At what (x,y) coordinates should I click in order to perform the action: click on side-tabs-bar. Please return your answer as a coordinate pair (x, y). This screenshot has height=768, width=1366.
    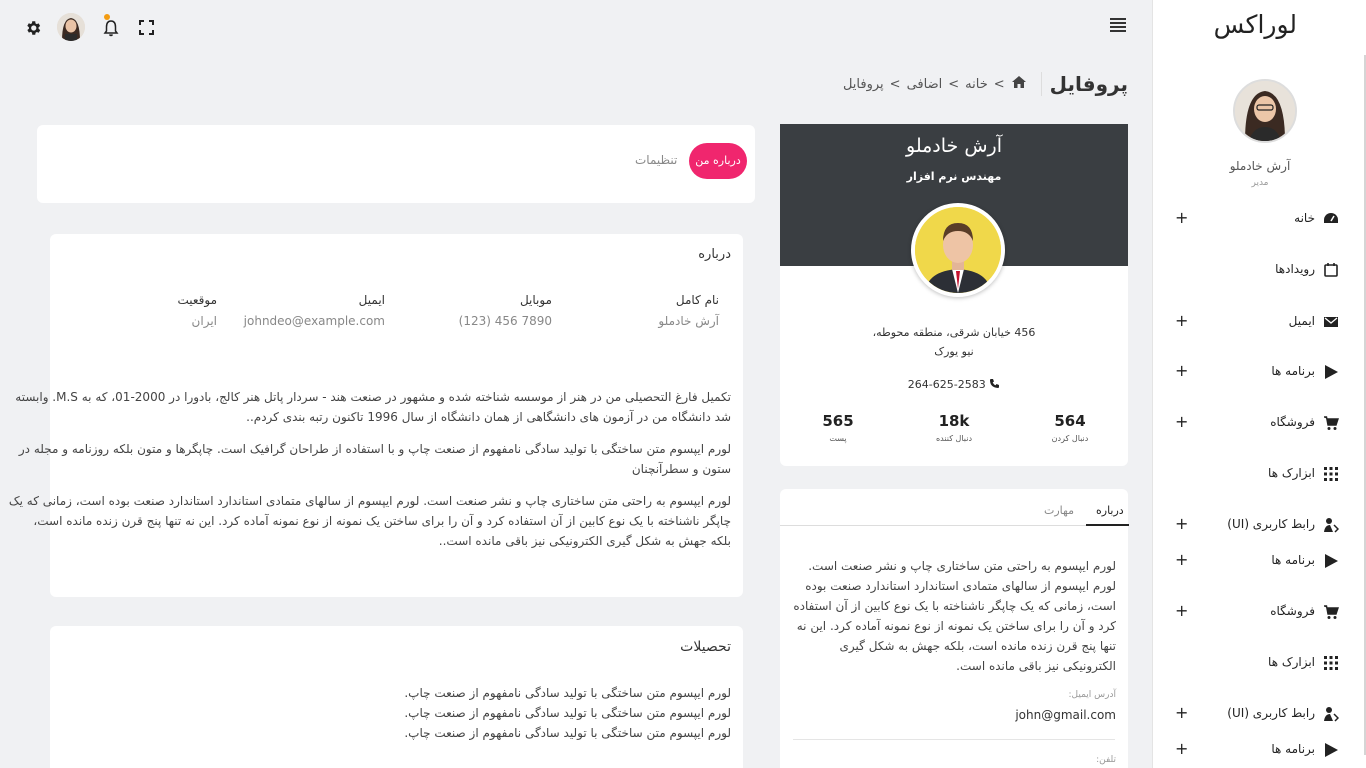
    Looking at the image, I should click on (954, 525).